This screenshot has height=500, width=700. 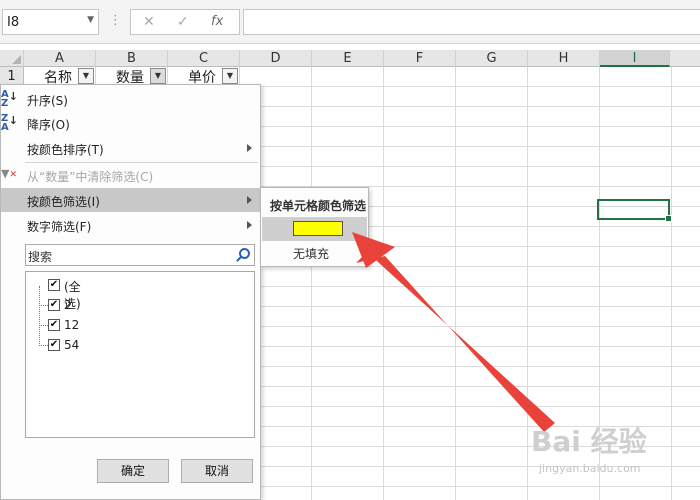 What do you see at coordinates (590, 468) in the screenshot?
I see `watermark-url: jingyan.baidu.com` at bounding box center [590, 468].